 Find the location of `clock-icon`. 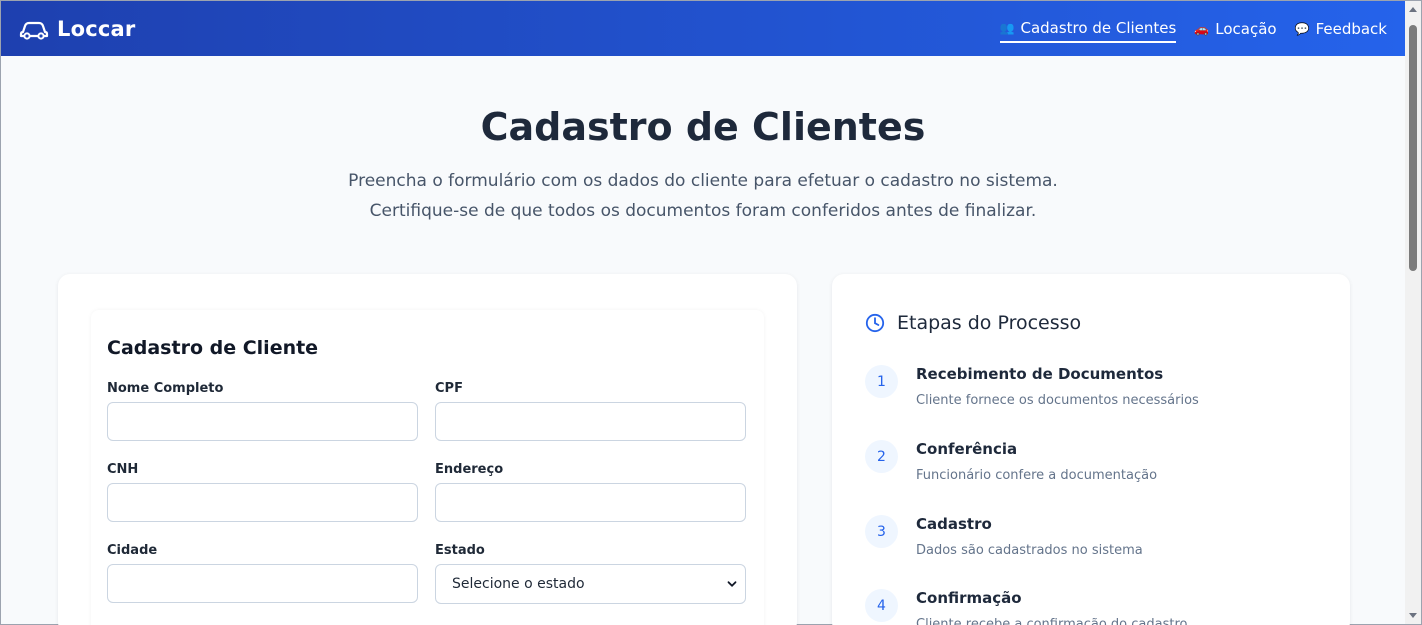

clock-icon is located at coordinates (875, 323).